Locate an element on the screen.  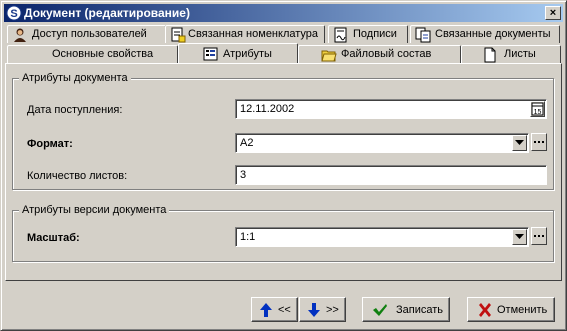
group-title: Атрибуты документа is located at coordinates (75, 78).